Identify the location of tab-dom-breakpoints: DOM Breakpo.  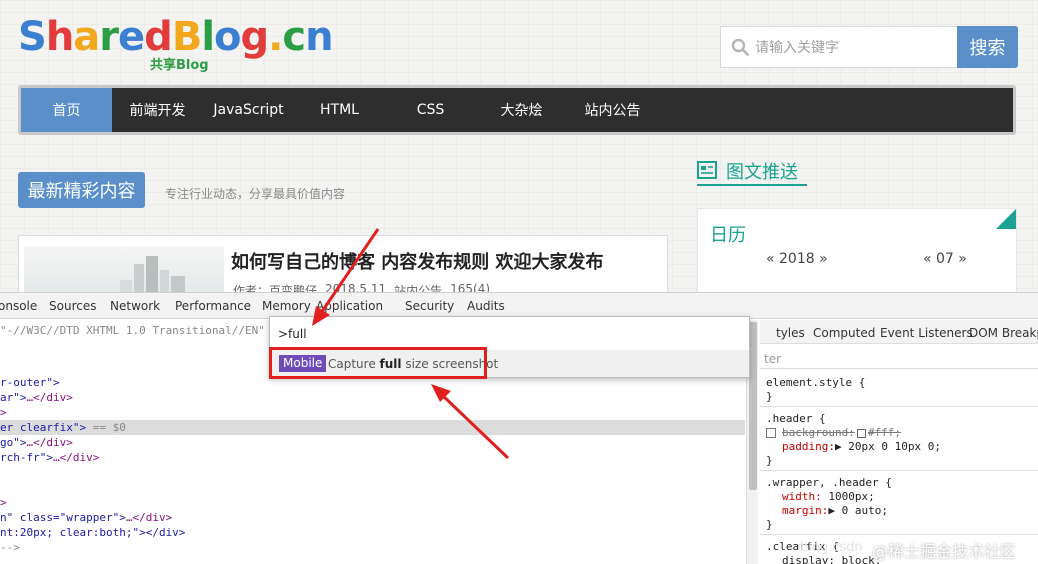
(1003, 333).